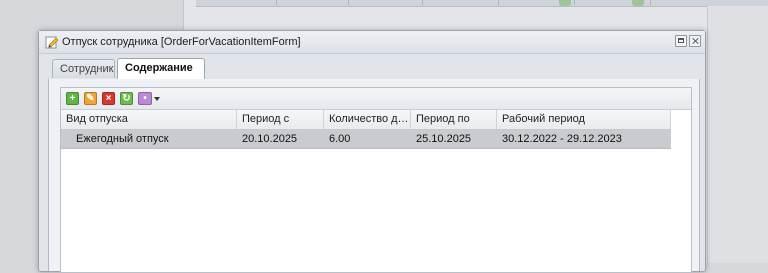 Image resolution: width=768 pixels, height=273 pixels. Describe the element at coordinates (161, 69) in the screenshot. I see `tab-content: Содержание` at that location.